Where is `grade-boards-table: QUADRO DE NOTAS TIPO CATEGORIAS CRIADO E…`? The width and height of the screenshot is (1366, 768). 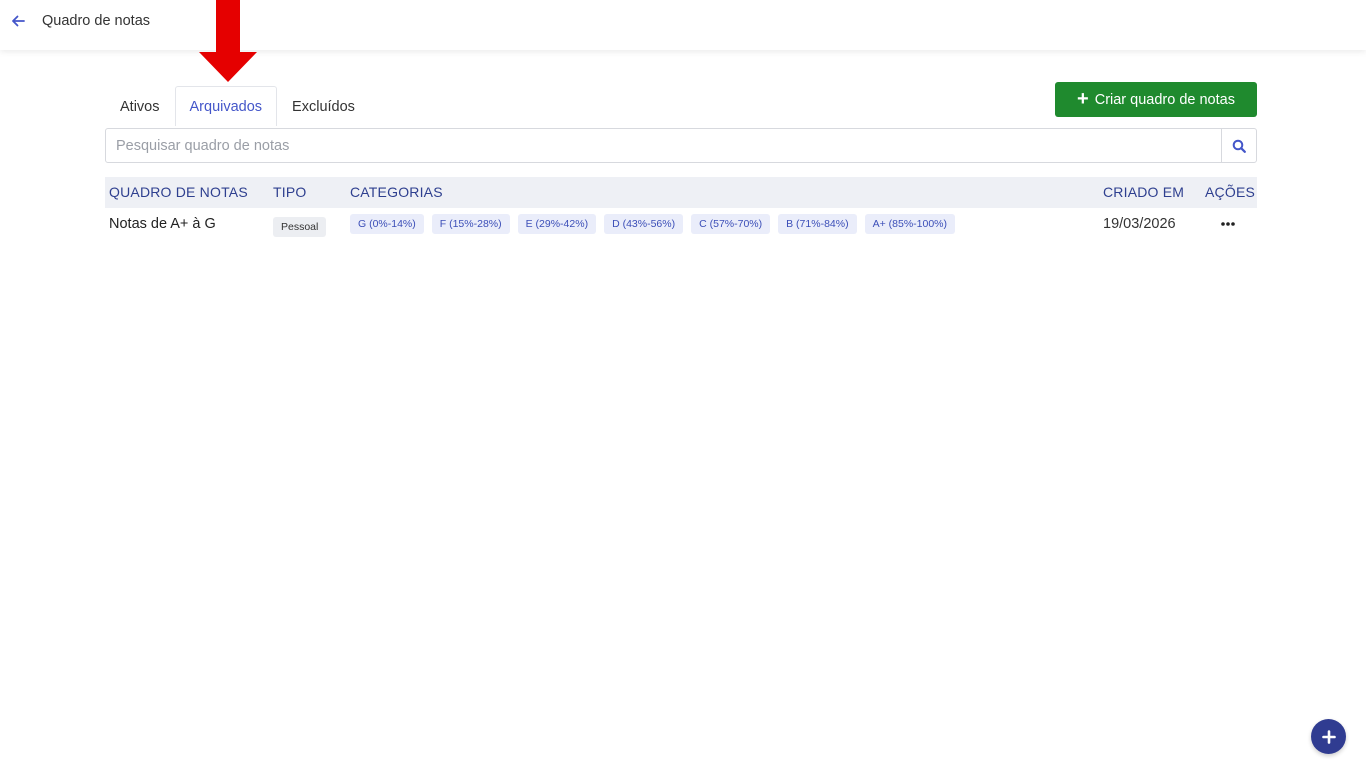
grade-boards-table: QUADRO DE NOTAS TIPO CATEGORIAS CRIADO E… is located at coordinates (681, 208).